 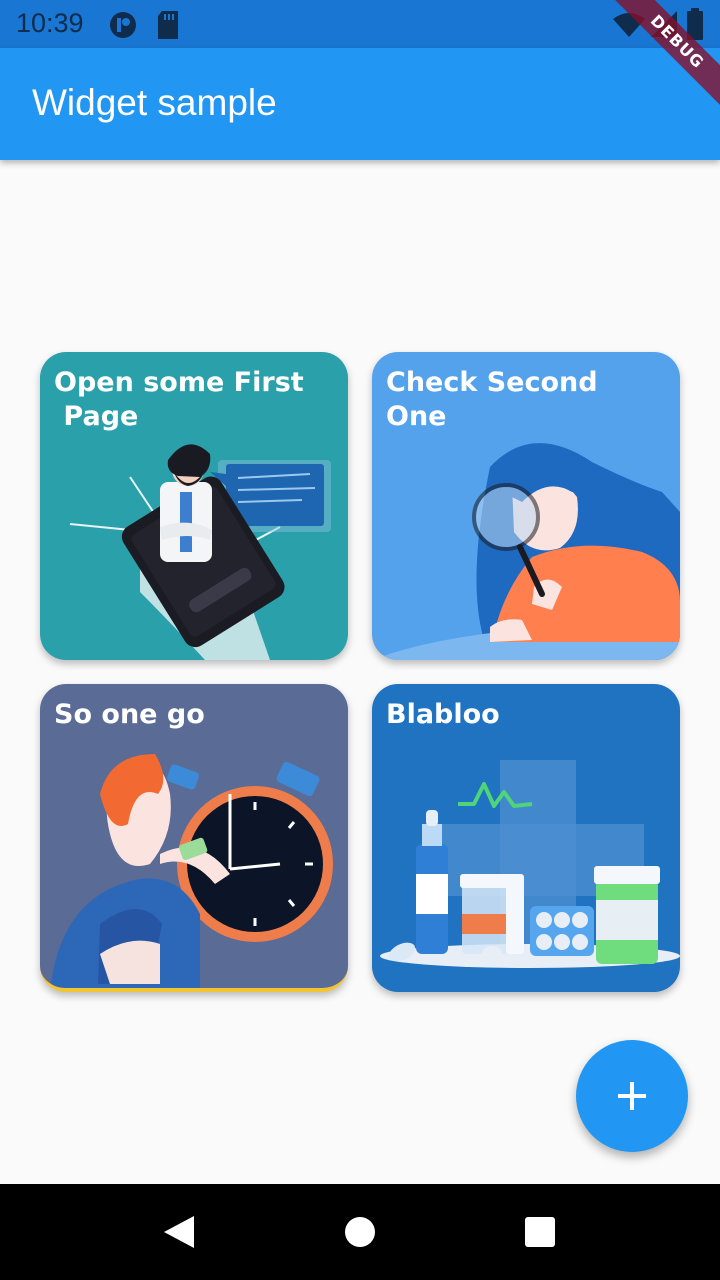 I want to click on status-time: 10:39, so click(x=50, y=23).